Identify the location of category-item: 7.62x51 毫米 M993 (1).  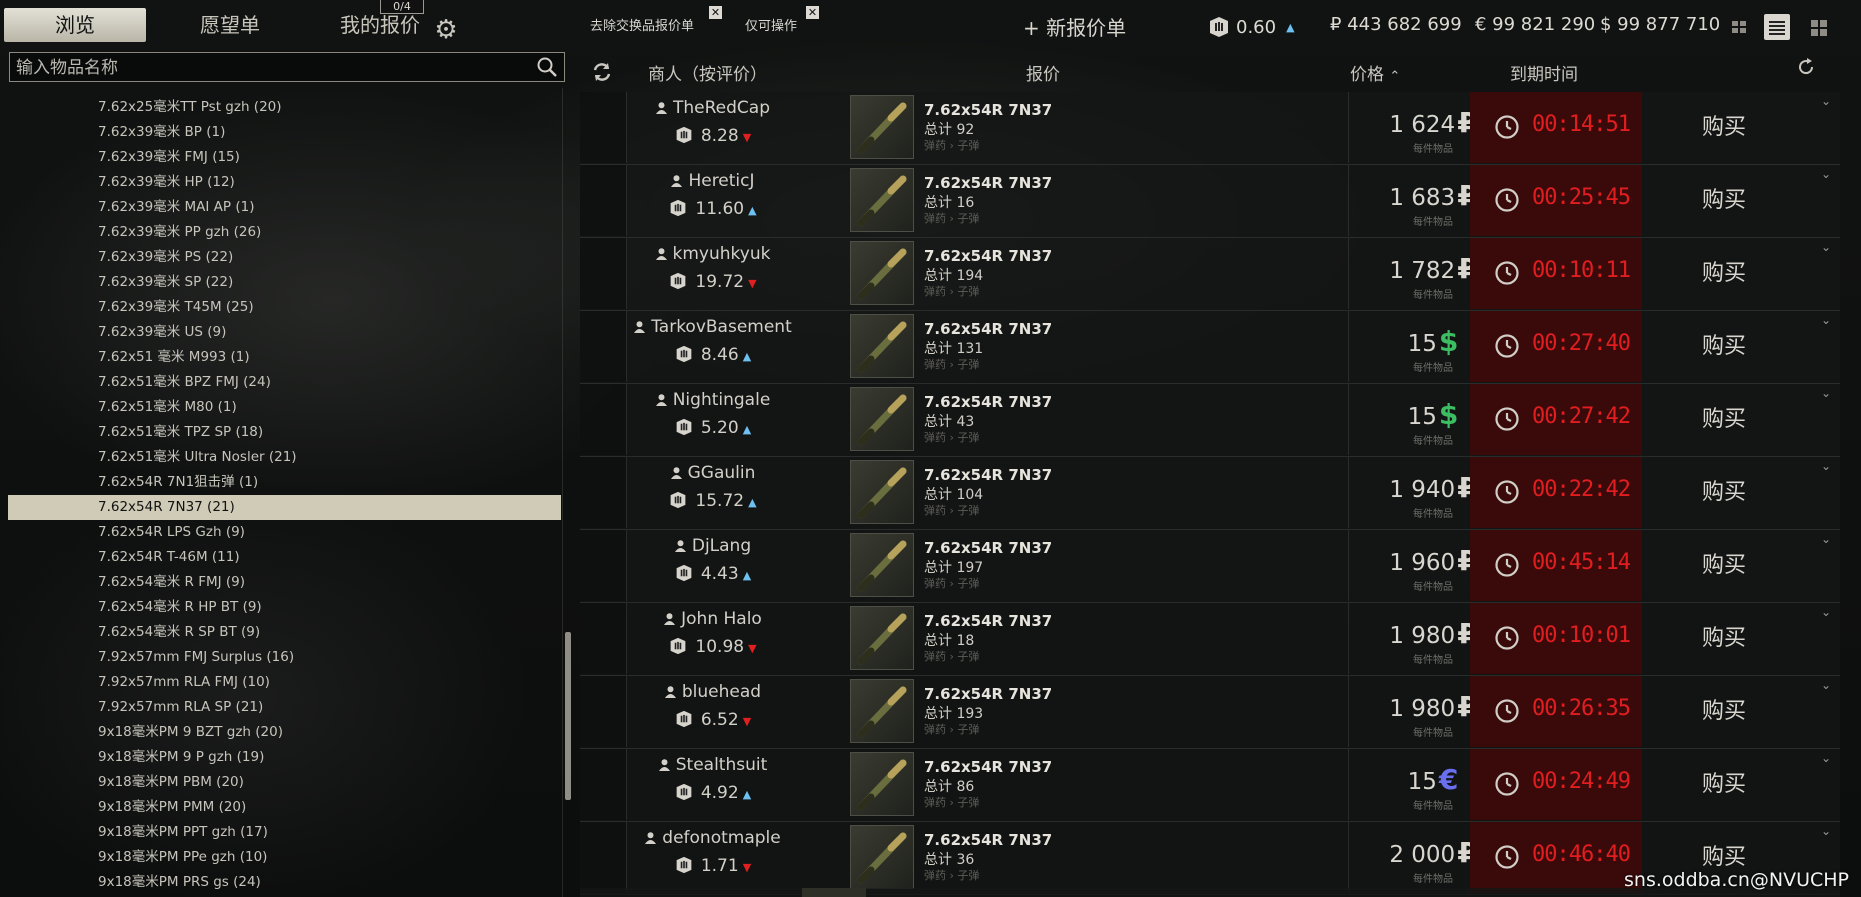
(284, 357).